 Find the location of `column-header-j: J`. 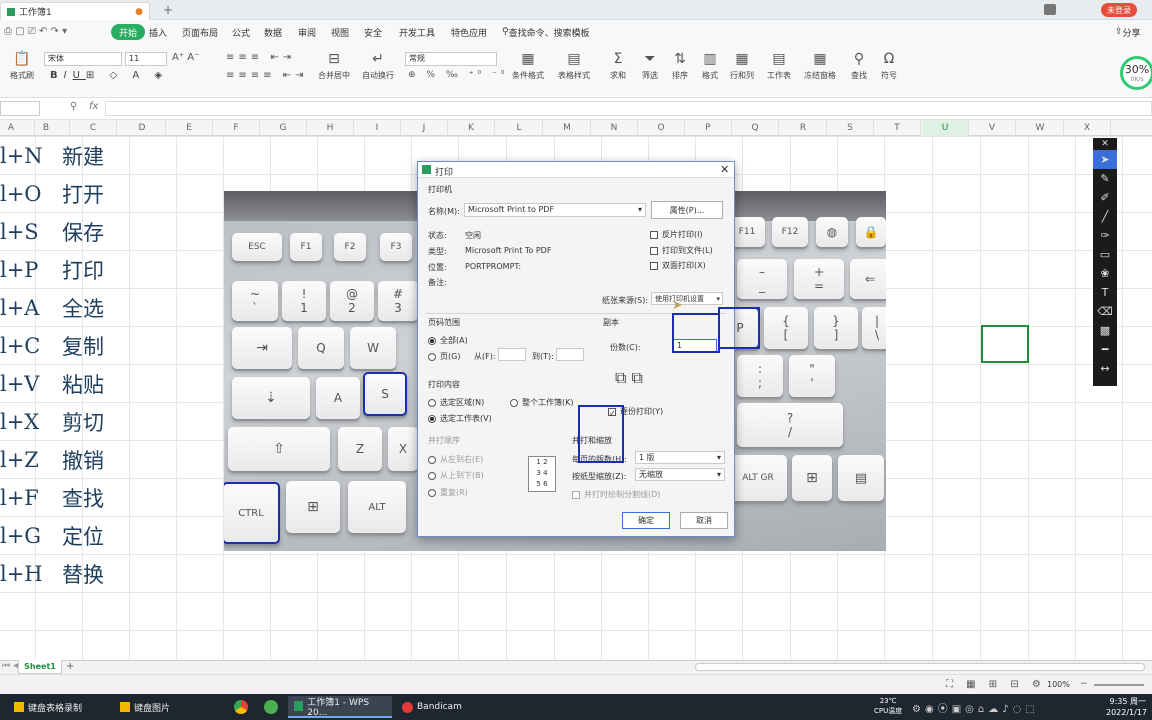

column-header-j: J is located at coordinates (424, 128).